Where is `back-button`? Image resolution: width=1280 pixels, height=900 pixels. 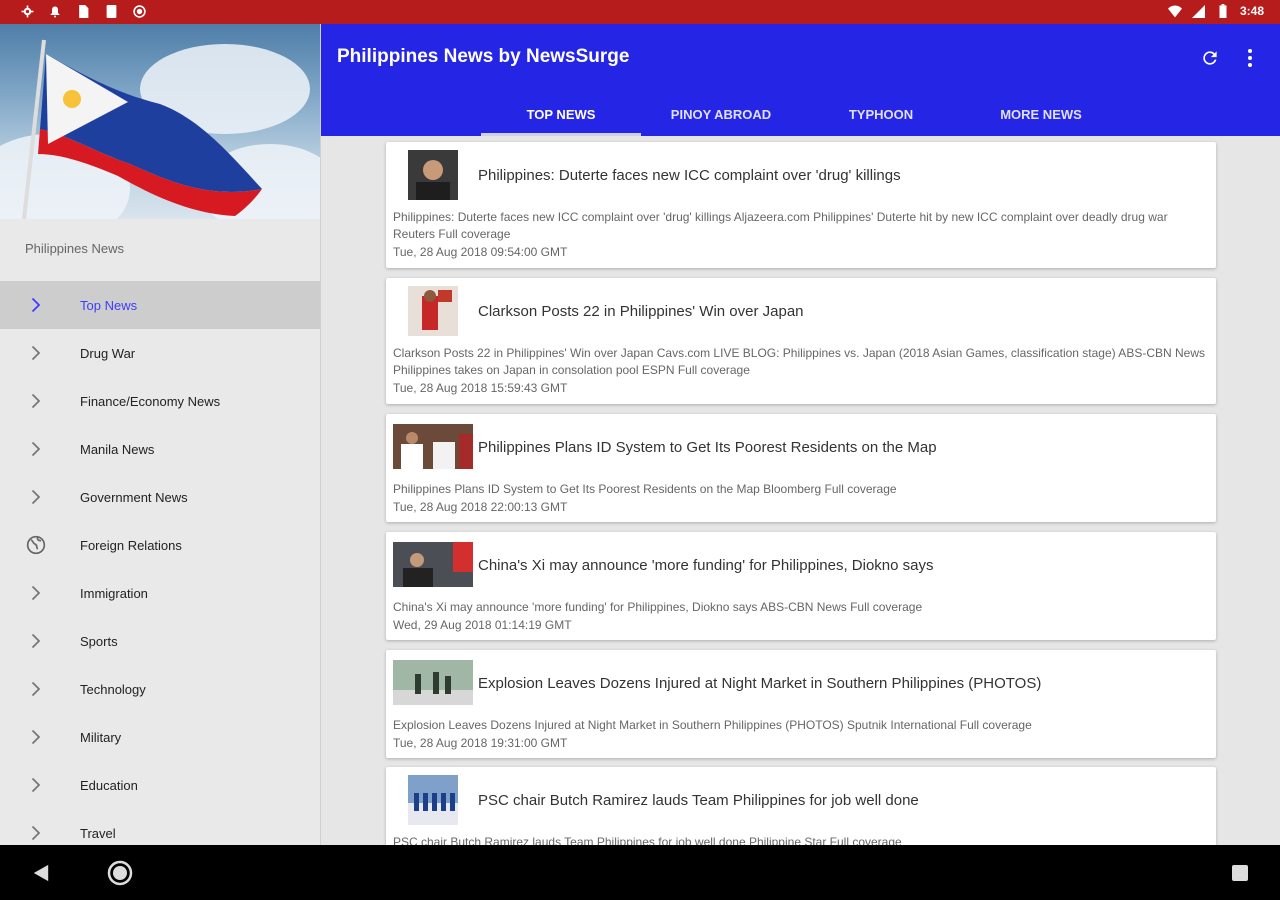 back-button is located at coordinates (41, 873).